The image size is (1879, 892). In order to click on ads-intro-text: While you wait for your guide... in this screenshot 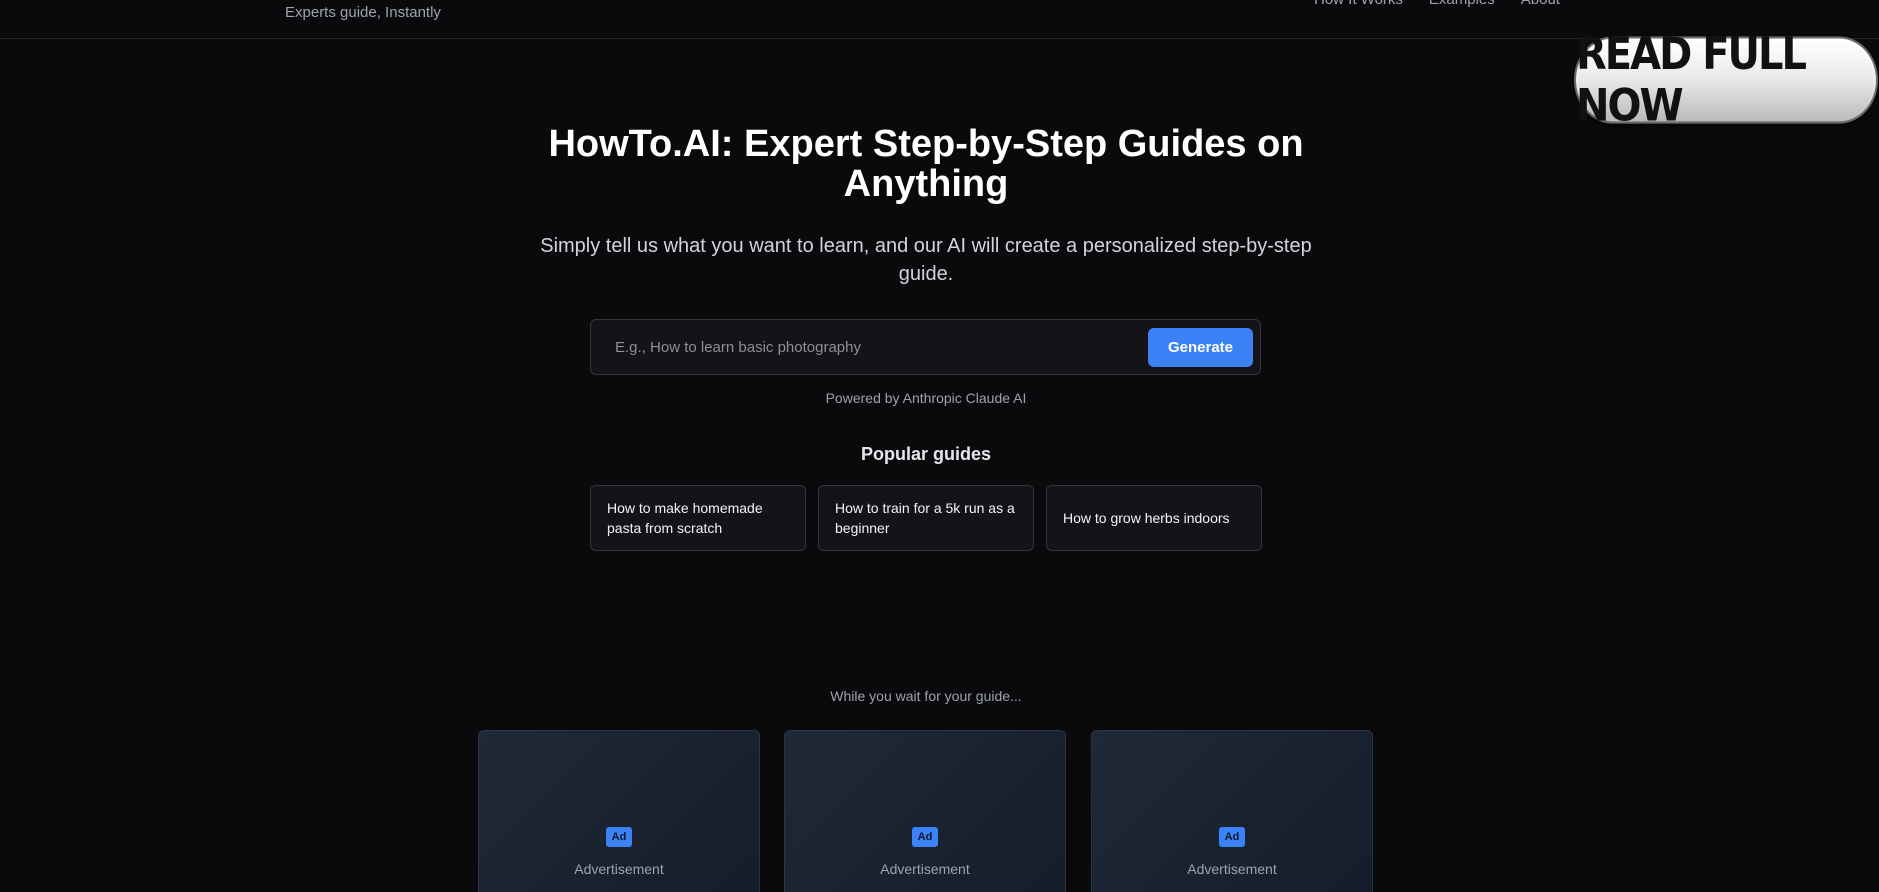, I will do `click(926, 696)`.